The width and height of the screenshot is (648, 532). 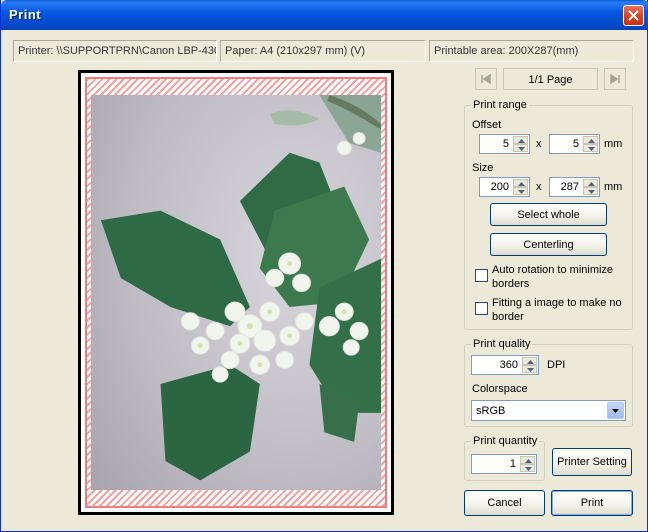 I want to click on quantity-down, so click(x=527, y=468).